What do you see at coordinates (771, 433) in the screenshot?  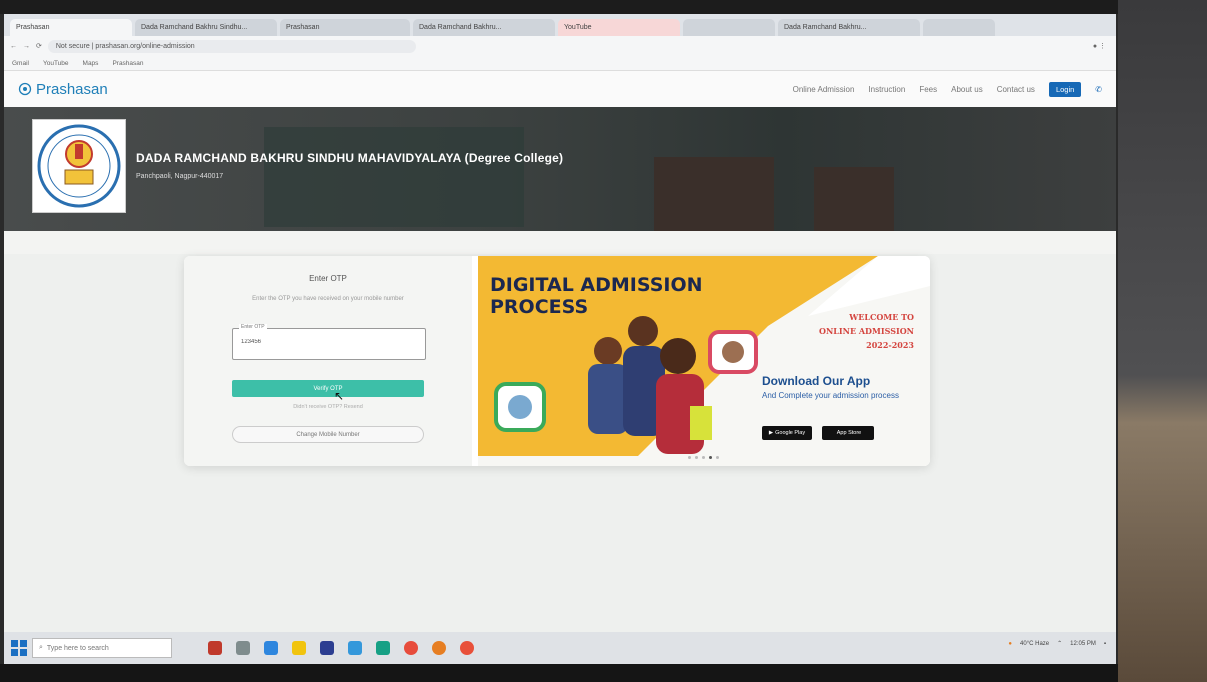 I see `play-store-icon: ▶` at bounding box center [771, 433].